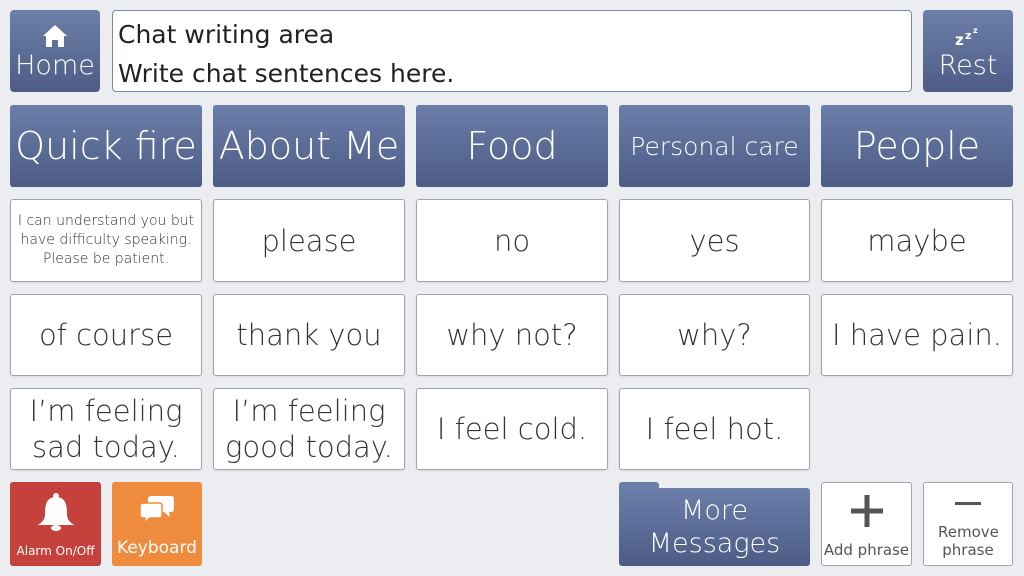 The image size is (1024, 576). I want to click on keyboard-label: Keyboard, so click(157, 548).